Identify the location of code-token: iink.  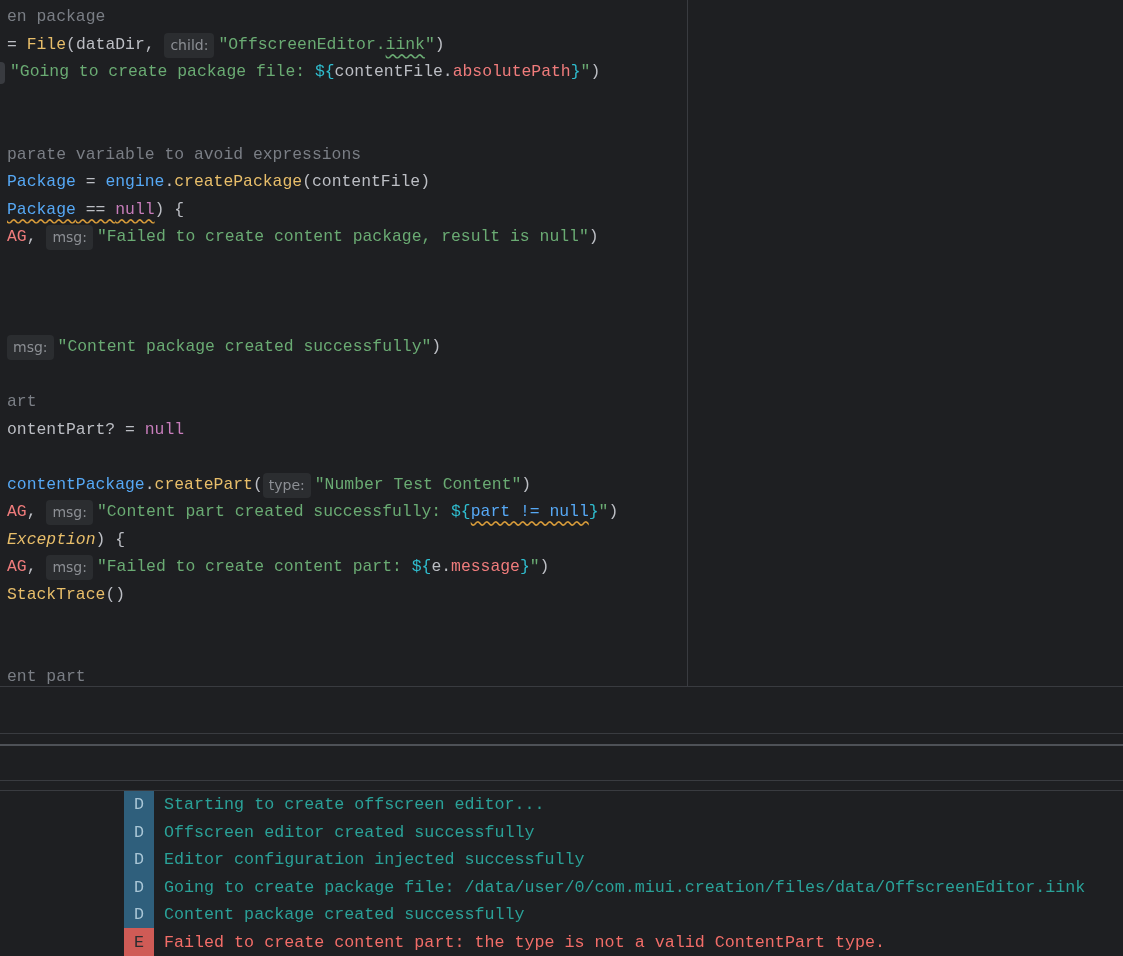
(405, 44).